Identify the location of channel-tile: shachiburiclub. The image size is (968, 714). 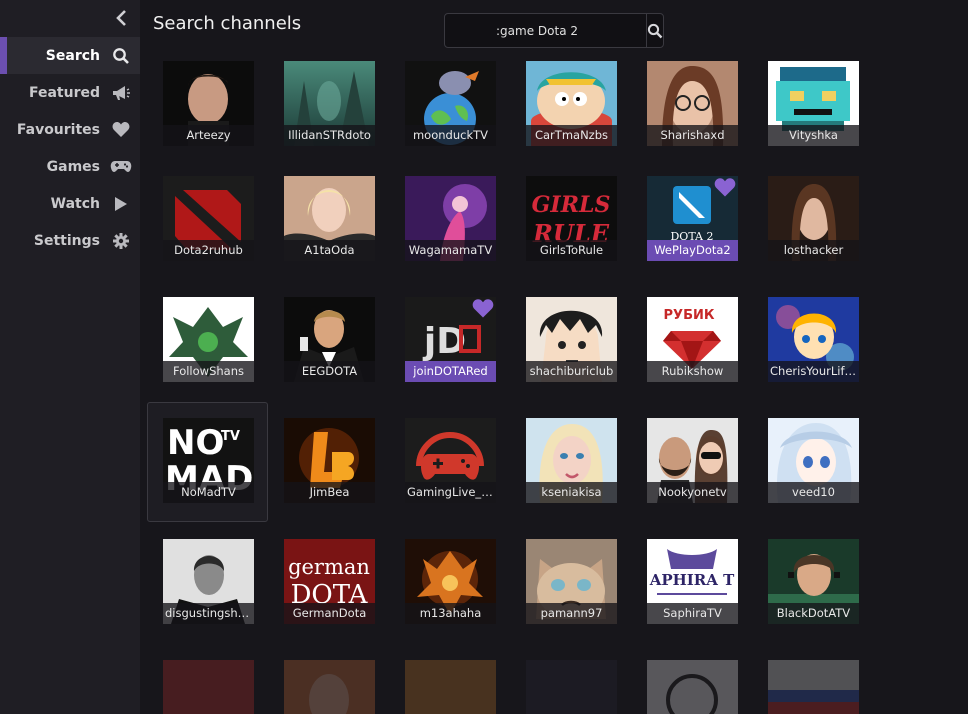
(571, 339).